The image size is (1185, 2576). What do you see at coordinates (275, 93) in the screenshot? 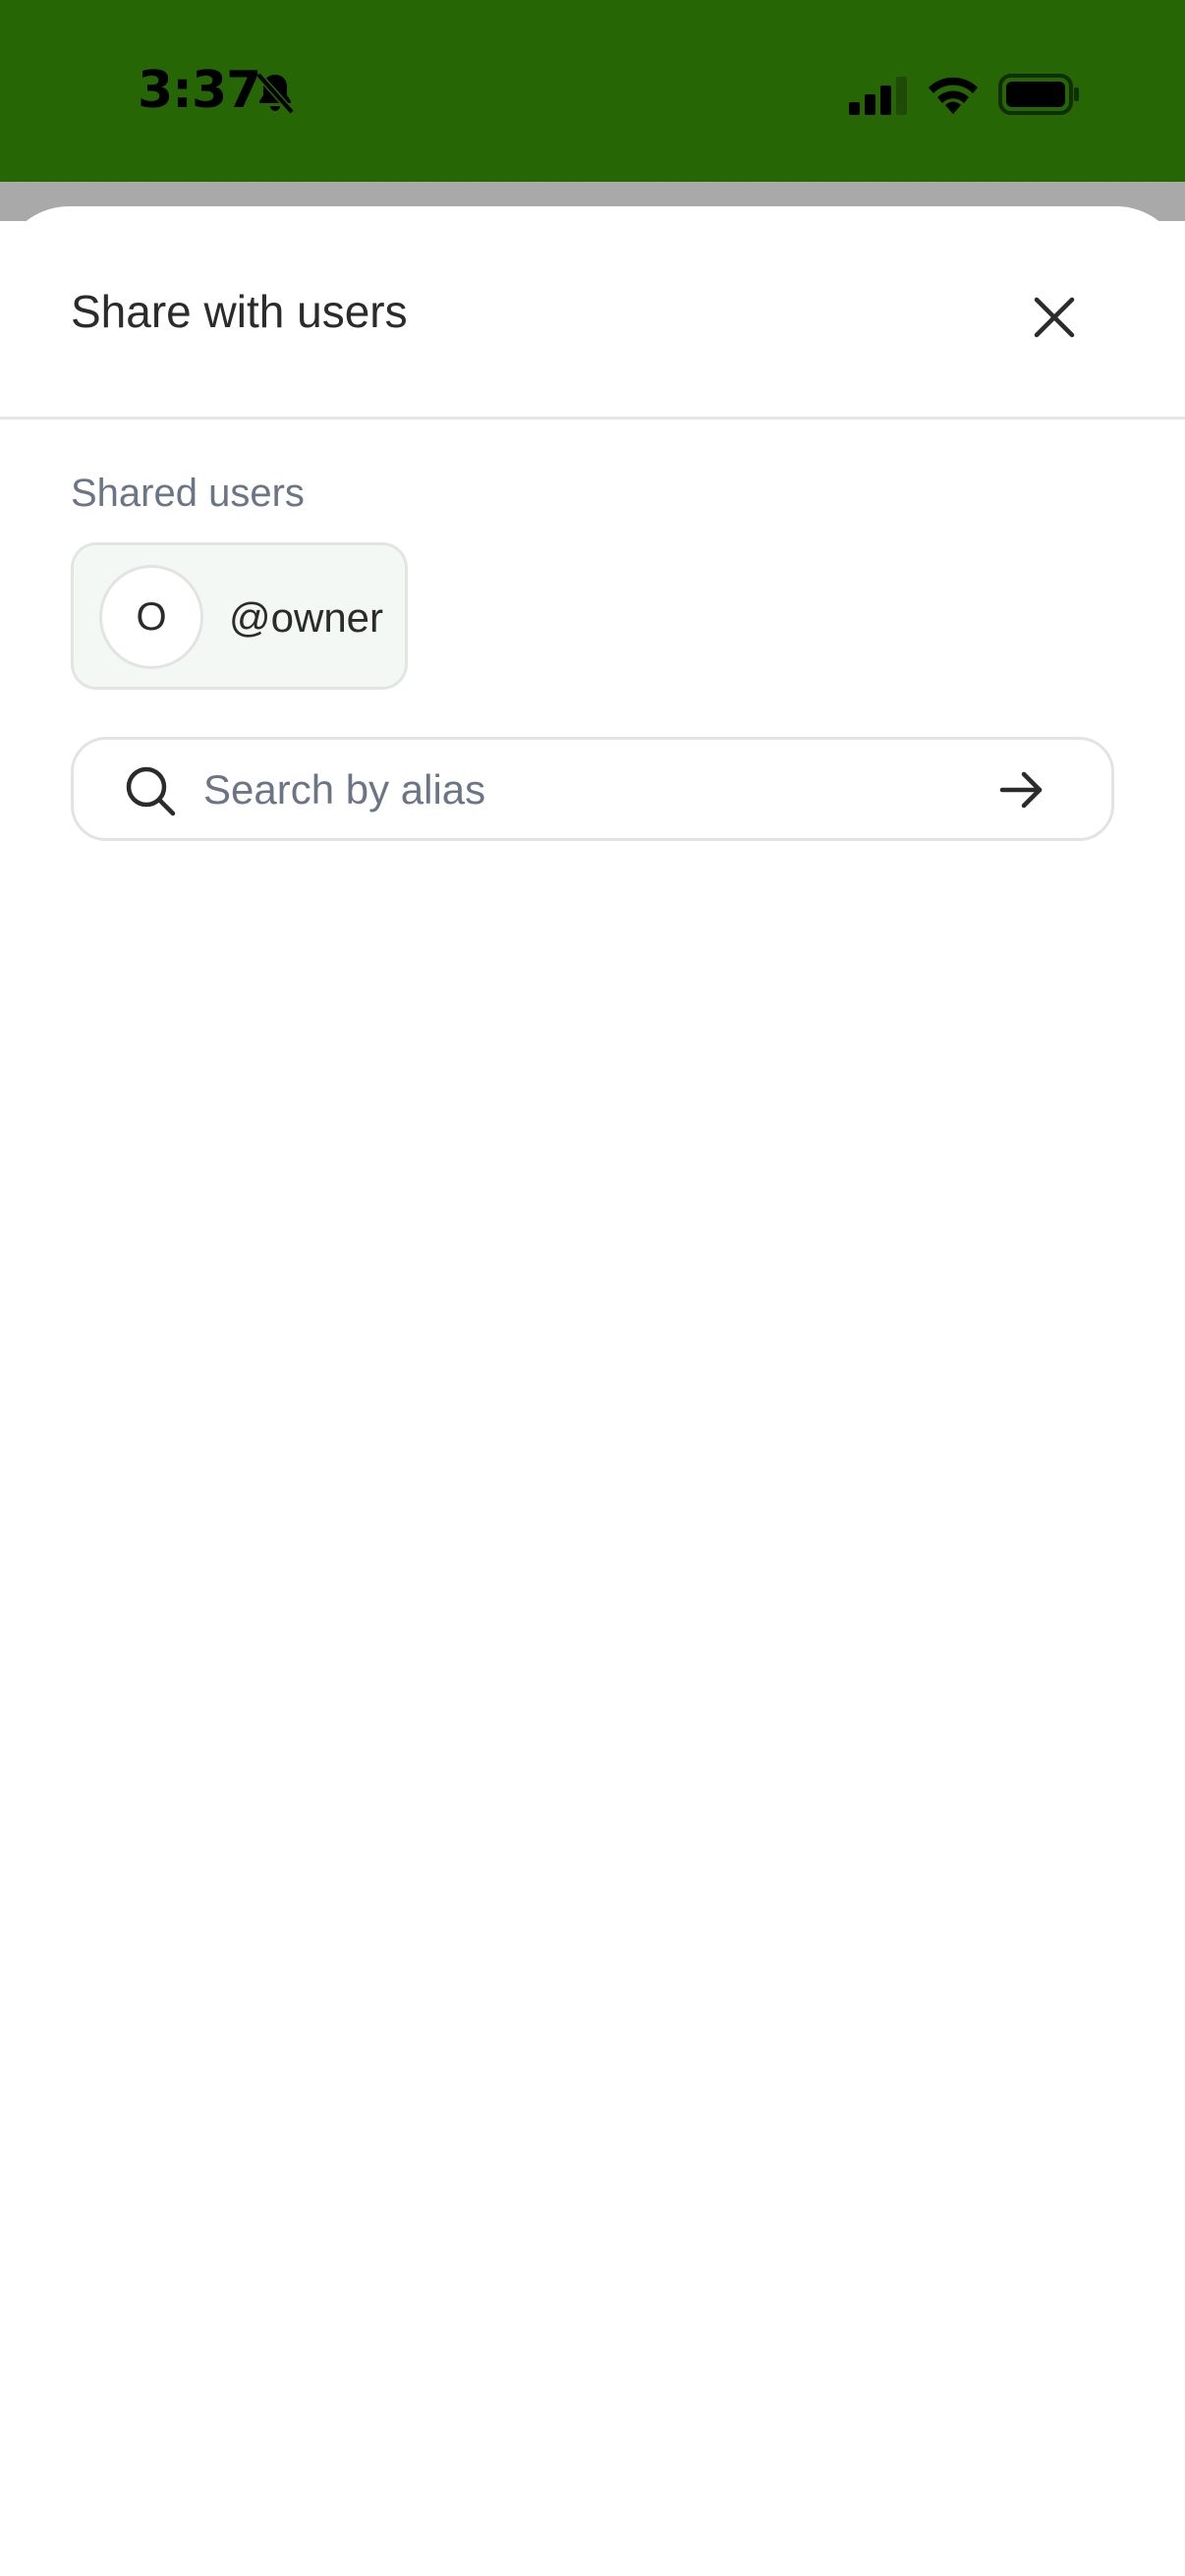
I see `bell-slash-icon` at bounding box center [275, 93].